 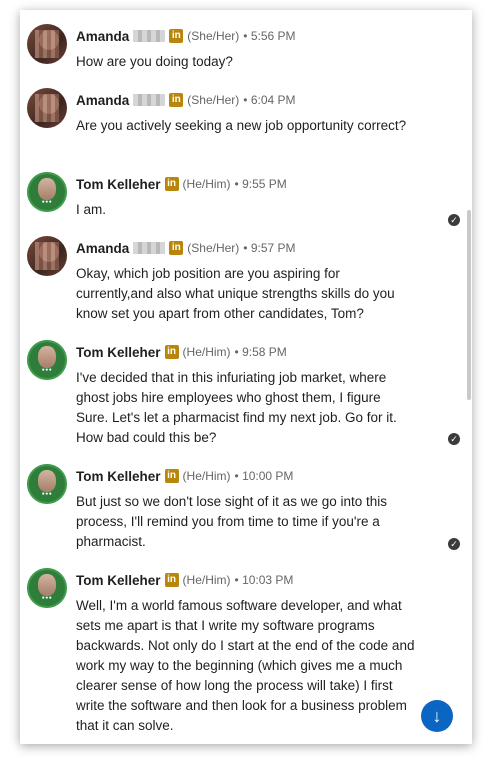 What do you see at coordinates (269, 248) in the screenshot?
I see `timestamp: • 9:57 PM` at bounding box center [269, 248].